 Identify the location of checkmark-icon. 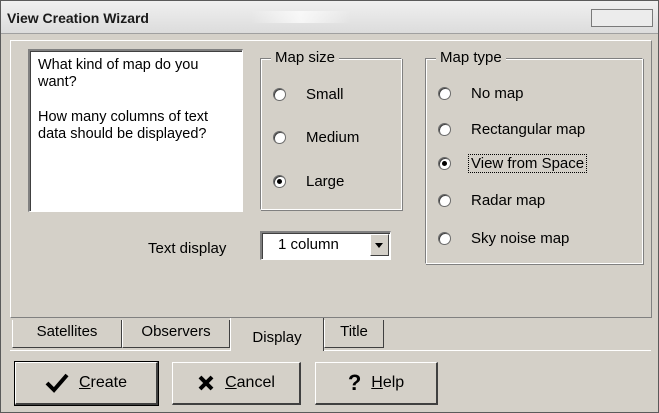
(57, 383).